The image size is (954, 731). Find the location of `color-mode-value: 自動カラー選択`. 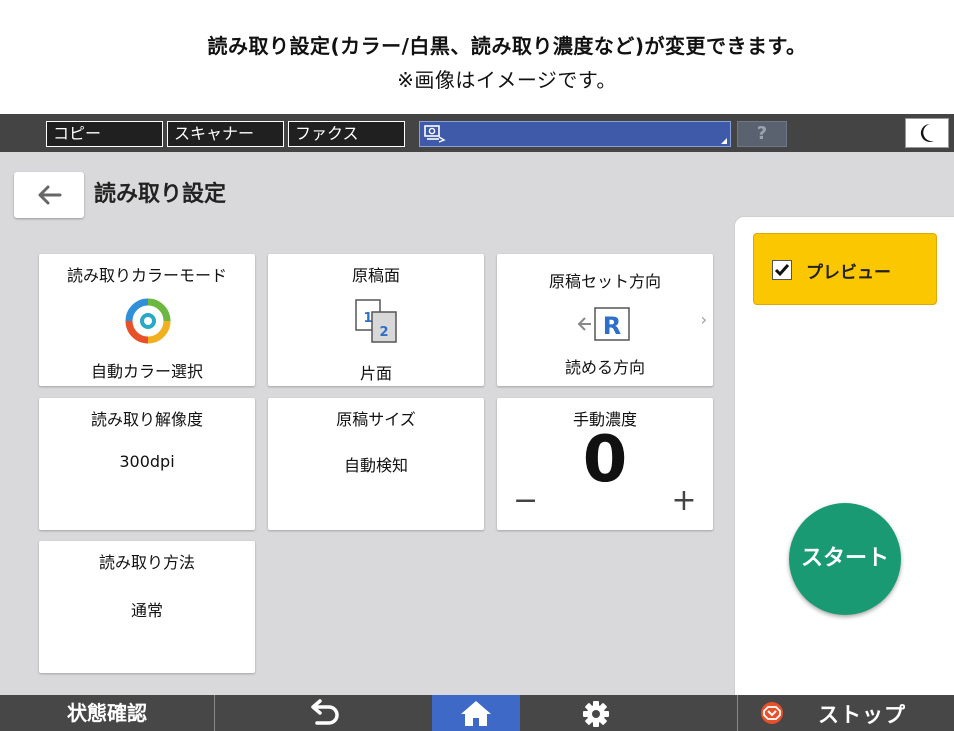

color-mode-value: 自動カラー選択 is located at coordinates (146, 371).